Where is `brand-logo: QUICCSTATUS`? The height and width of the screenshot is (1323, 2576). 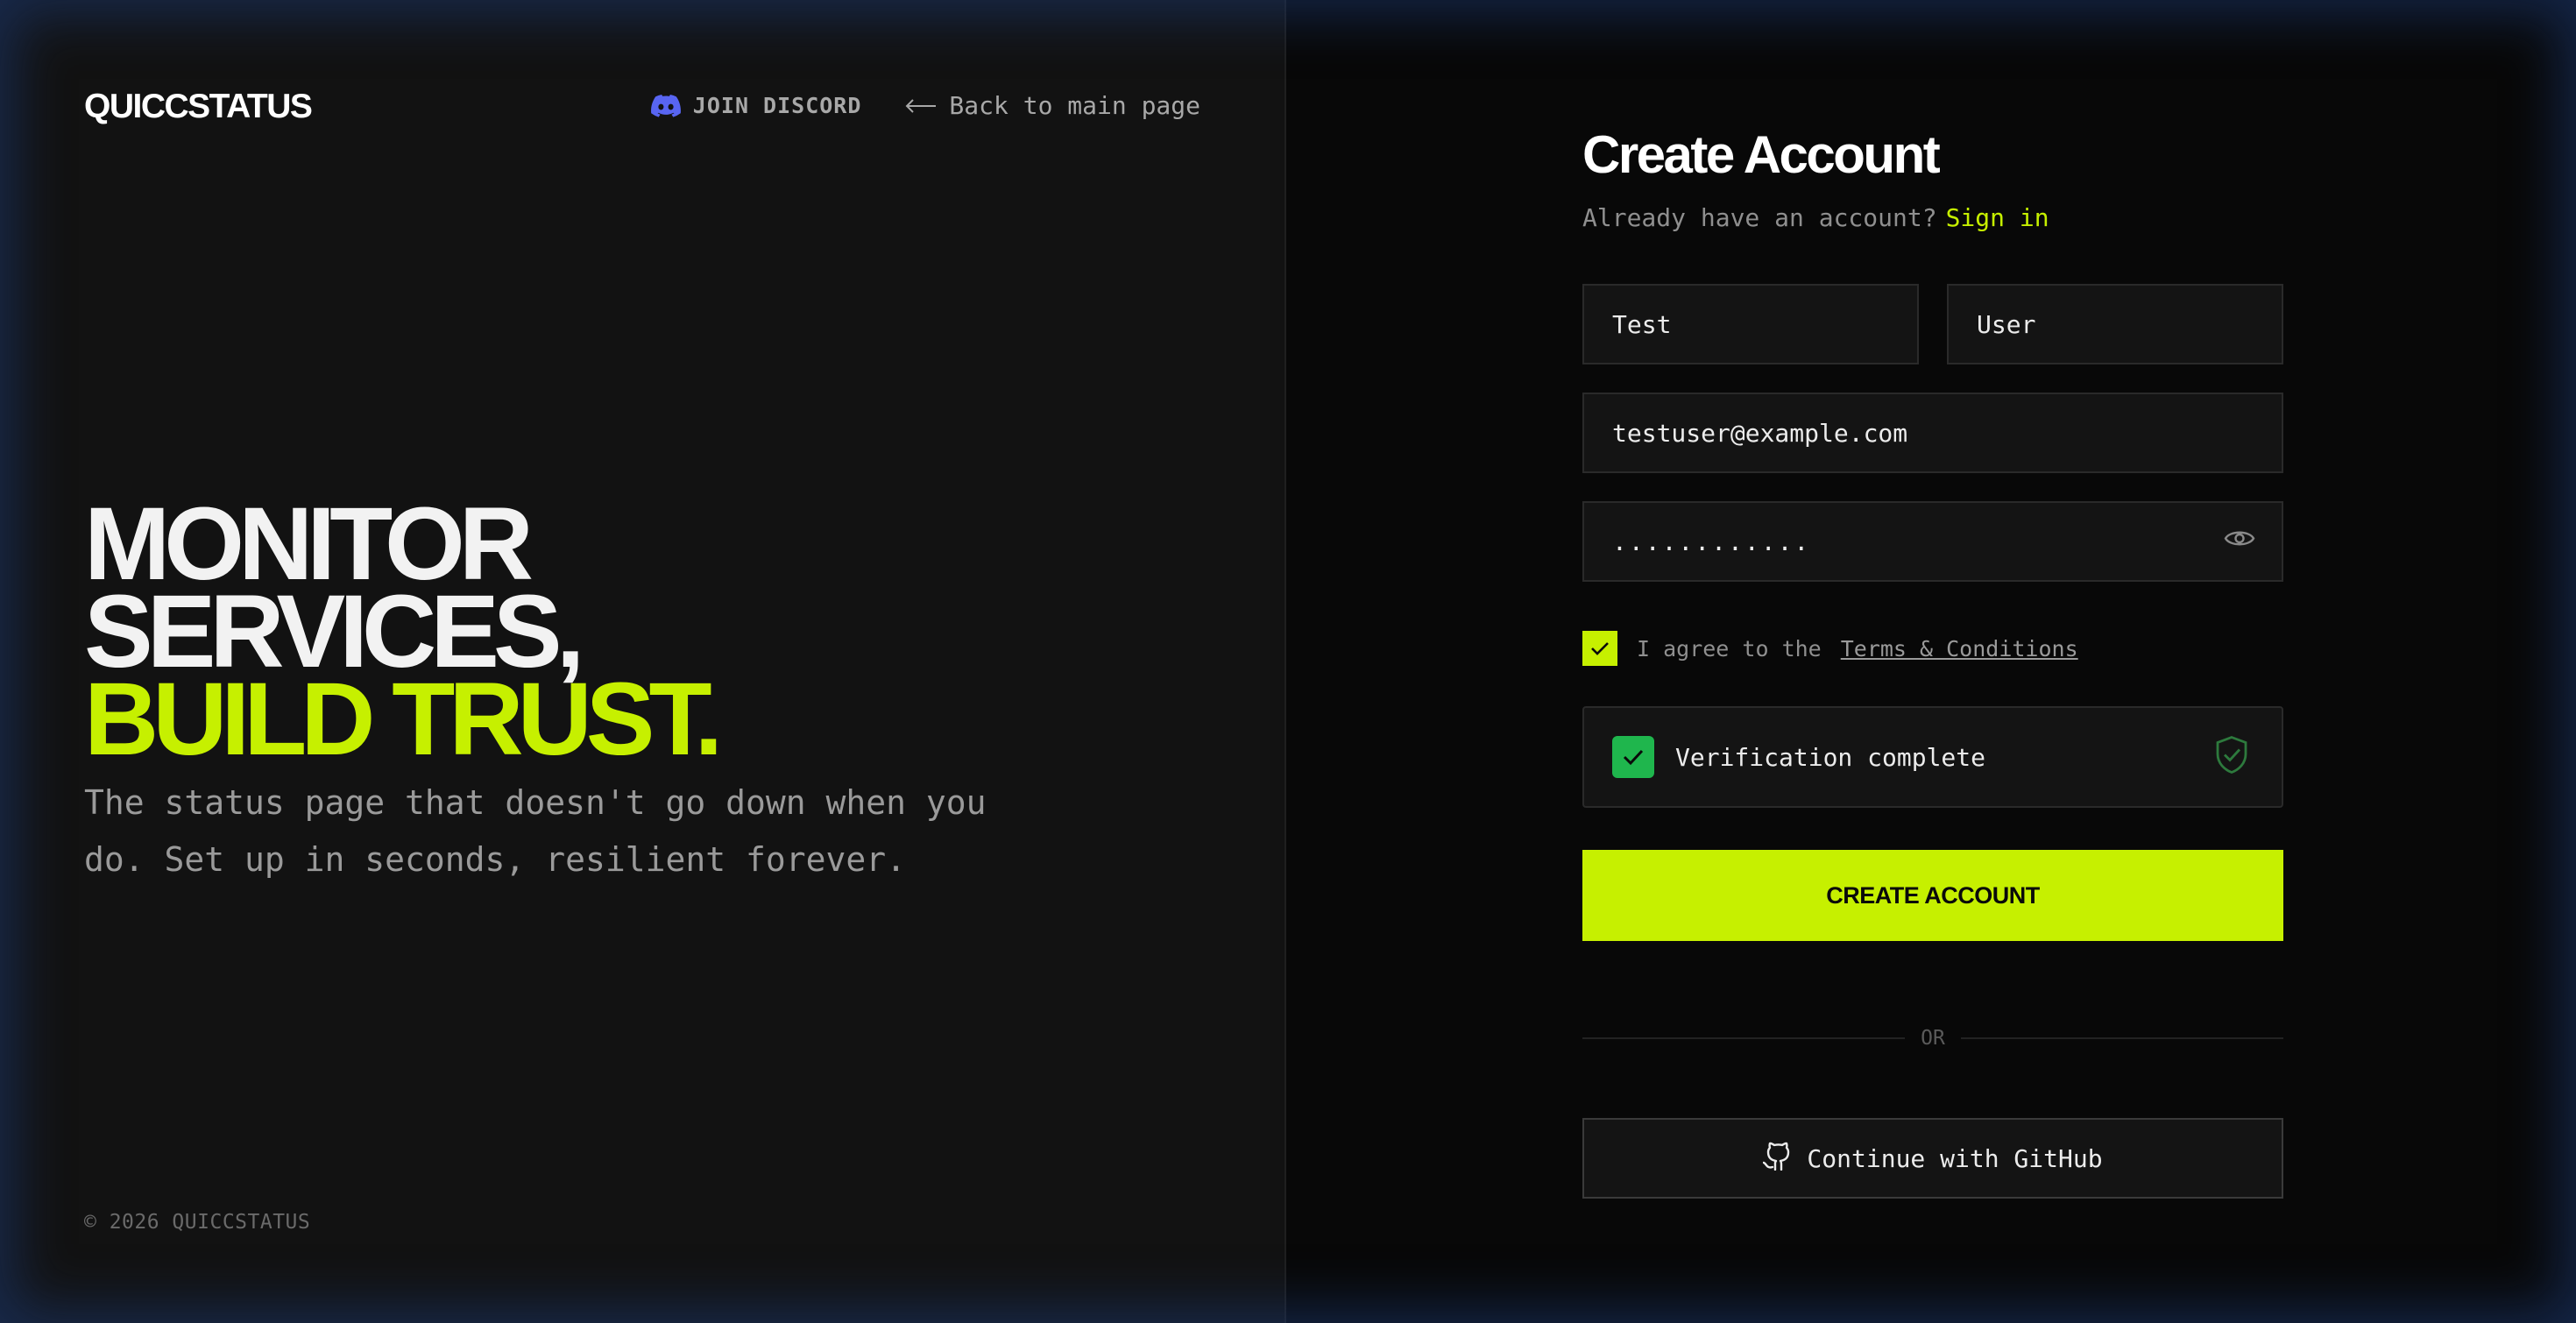 brand-logo: QUICCSTATUS is located at coordinates (198, 107).